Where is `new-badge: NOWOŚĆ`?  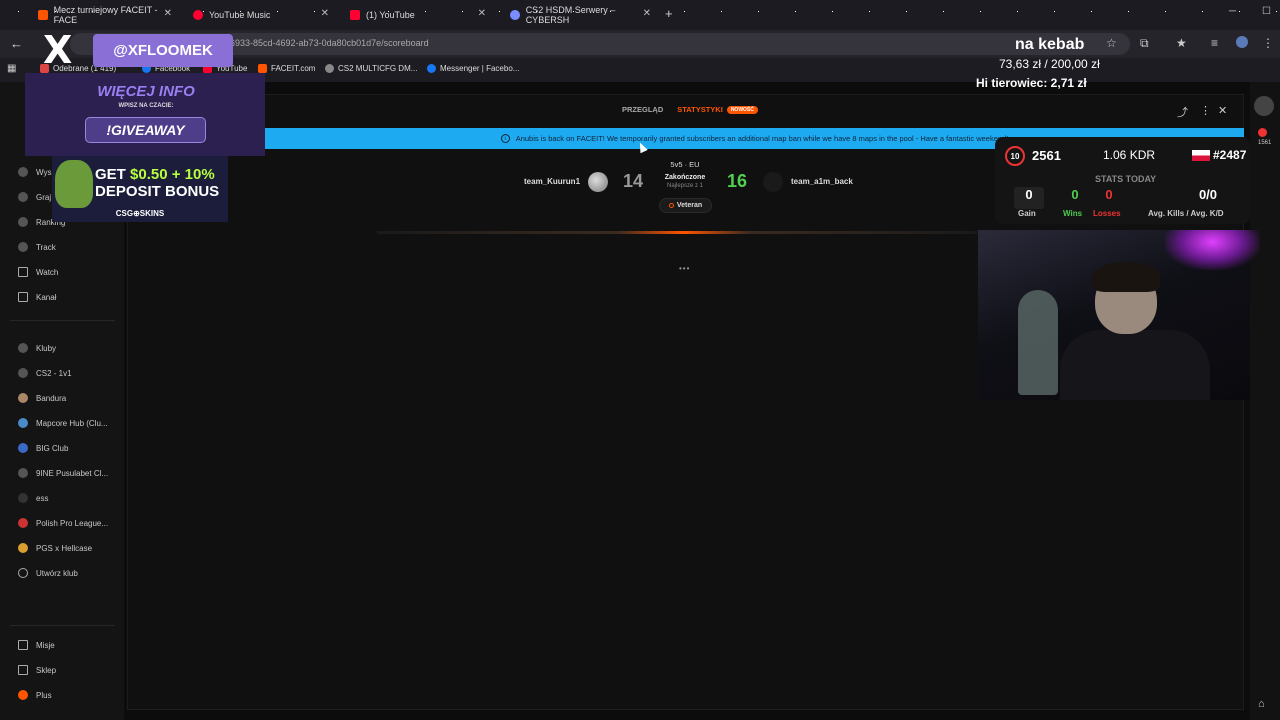 new-badge: NOWOŚĆ is located at coordinates (742, 109).